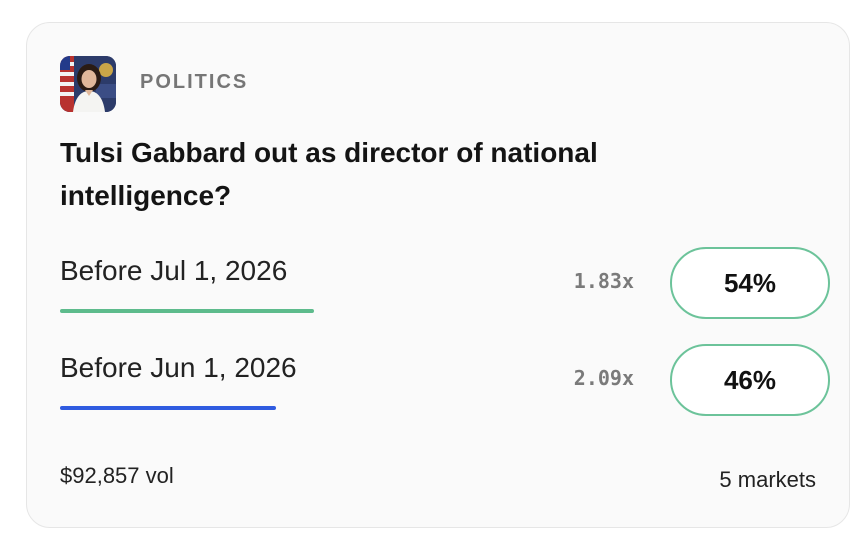 This screenshot has width=868, height=552. Describe the element at coordinates (445, 283) in the screenshot. I see `outcome-row: Before Jul 1, 2026 1.83x 54%` at that location.